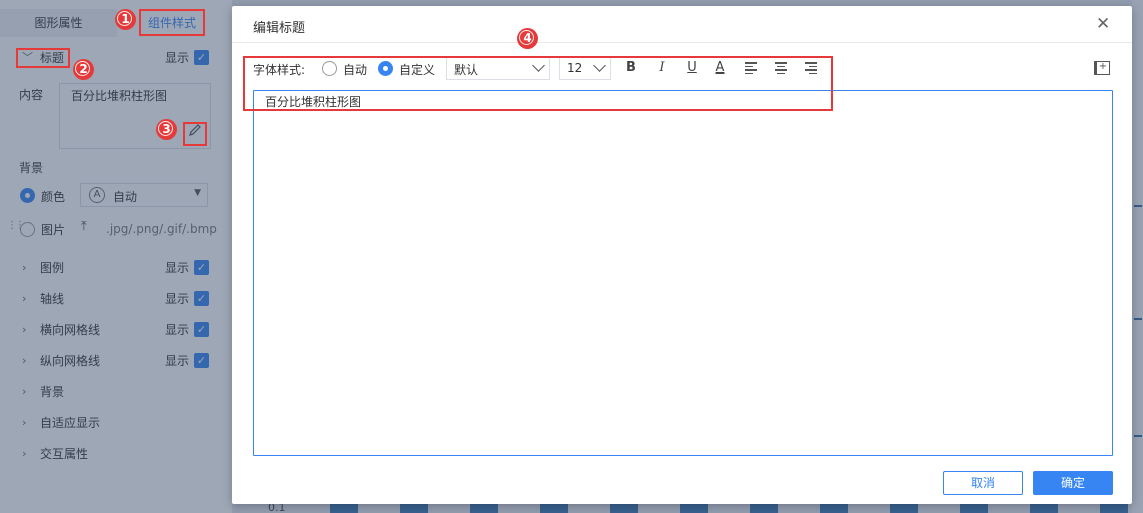 Image resolution: width=1143 pixels, height=513 pixels. I want to click on annotation-badge-4: 4, so click(527, 38).